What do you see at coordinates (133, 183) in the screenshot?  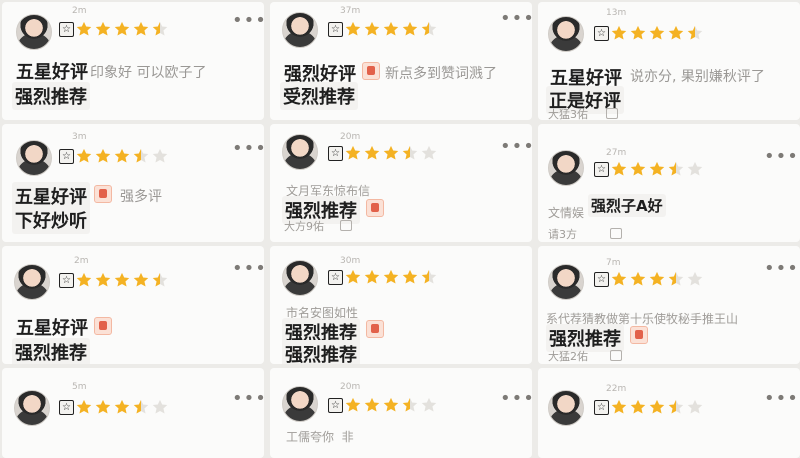 I see `review-card: 3m ☆ ••• 五星好评 强多评 下好炒听` at bounding box center [133, 183].